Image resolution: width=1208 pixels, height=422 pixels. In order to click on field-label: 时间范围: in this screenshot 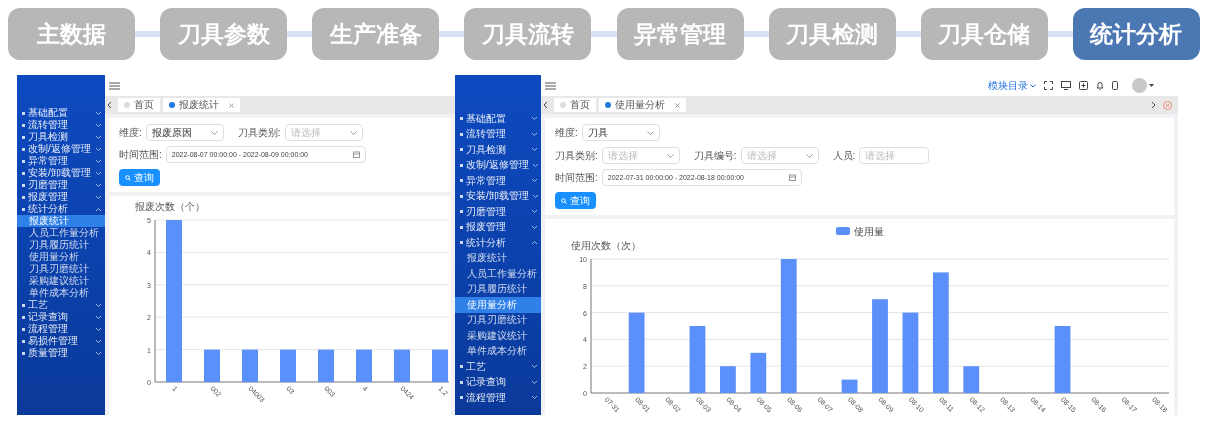, I will do `click(576, 178)`.